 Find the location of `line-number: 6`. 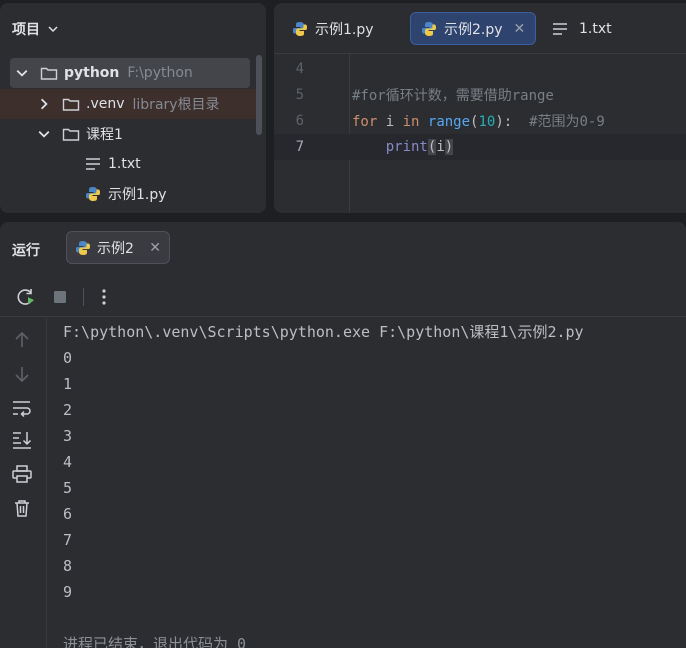

line-number: 6 is located at coordinates (299, 121).